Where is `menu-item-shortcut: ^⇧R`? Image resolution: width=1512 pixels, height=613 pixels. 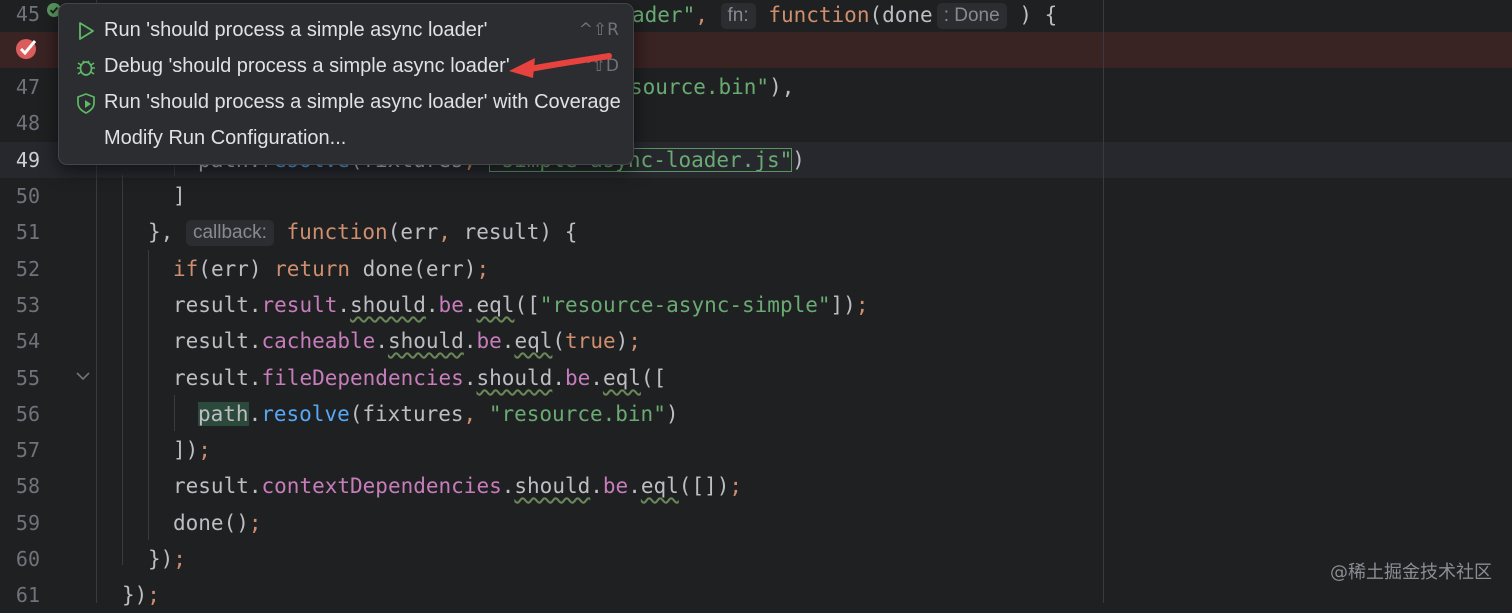
menu-item-shortcut: ^⇧R is located at coordinates (598, 30).